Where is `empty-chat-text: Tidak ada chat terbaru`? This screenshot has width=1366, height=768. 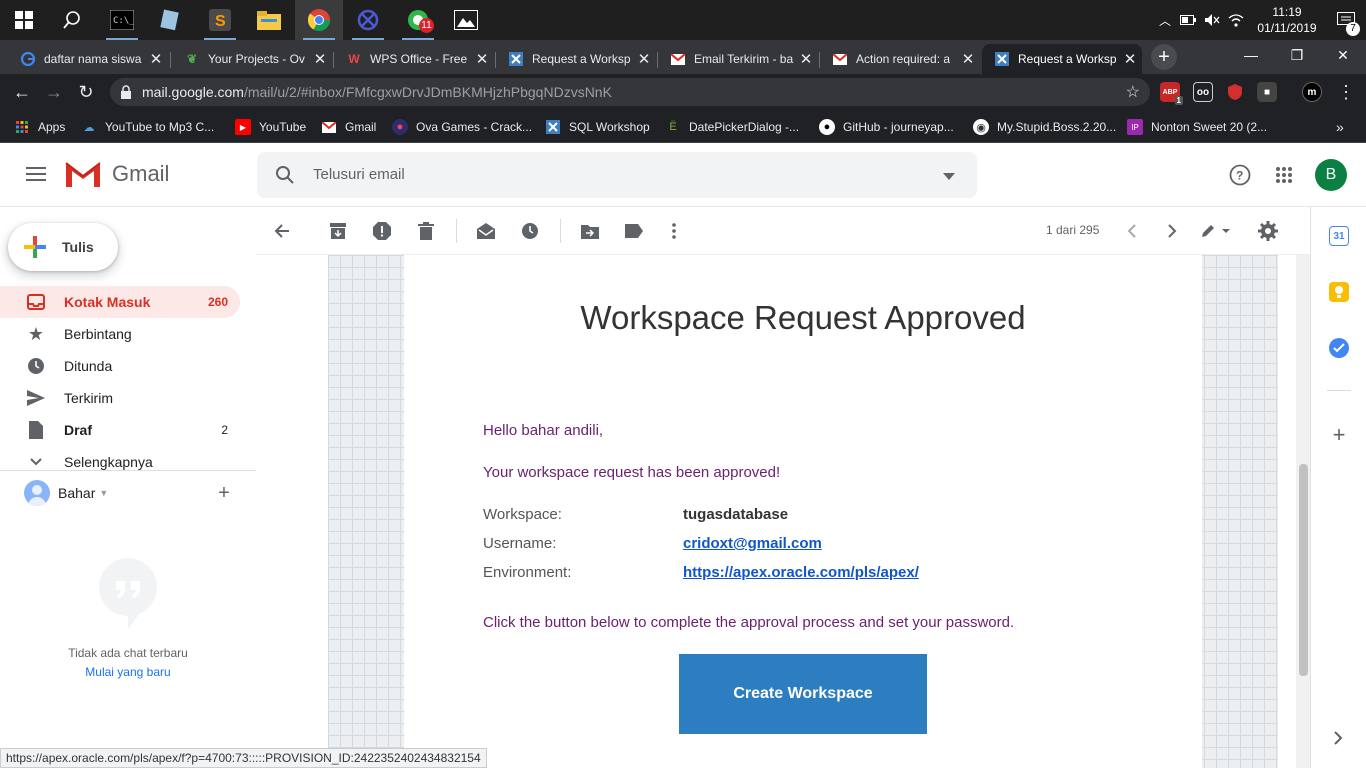 empty-chat-text: Tidak ada chat terbaru is located at coordinates (128, 653).